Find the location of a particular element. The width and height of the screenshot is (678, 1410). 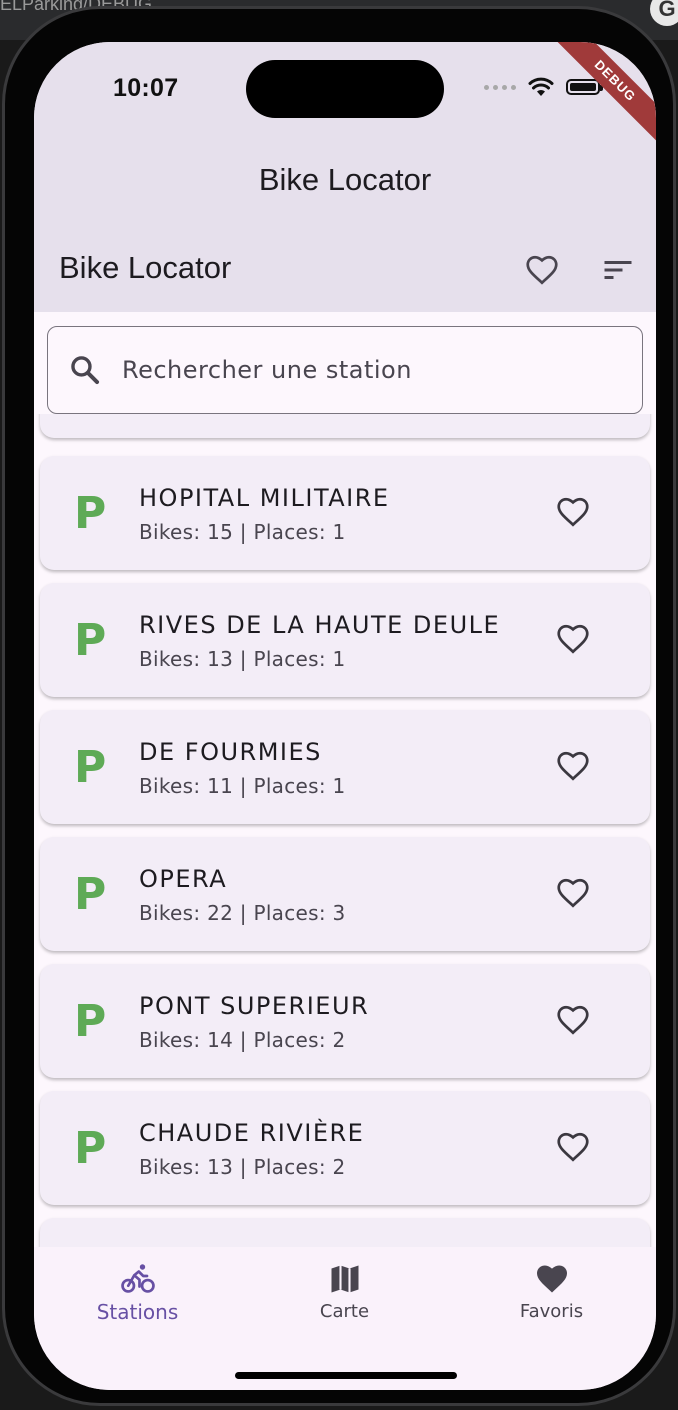

sort-button is located at coordinates (618, 270).